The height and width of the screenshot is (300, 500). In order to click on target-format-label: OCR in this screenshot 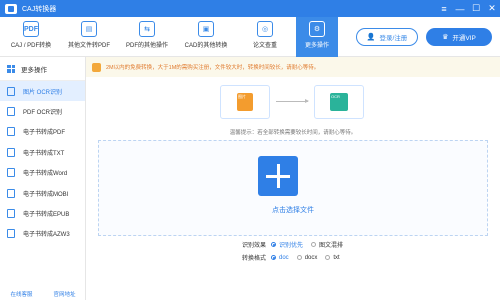, I will do `click(335, 96)`.